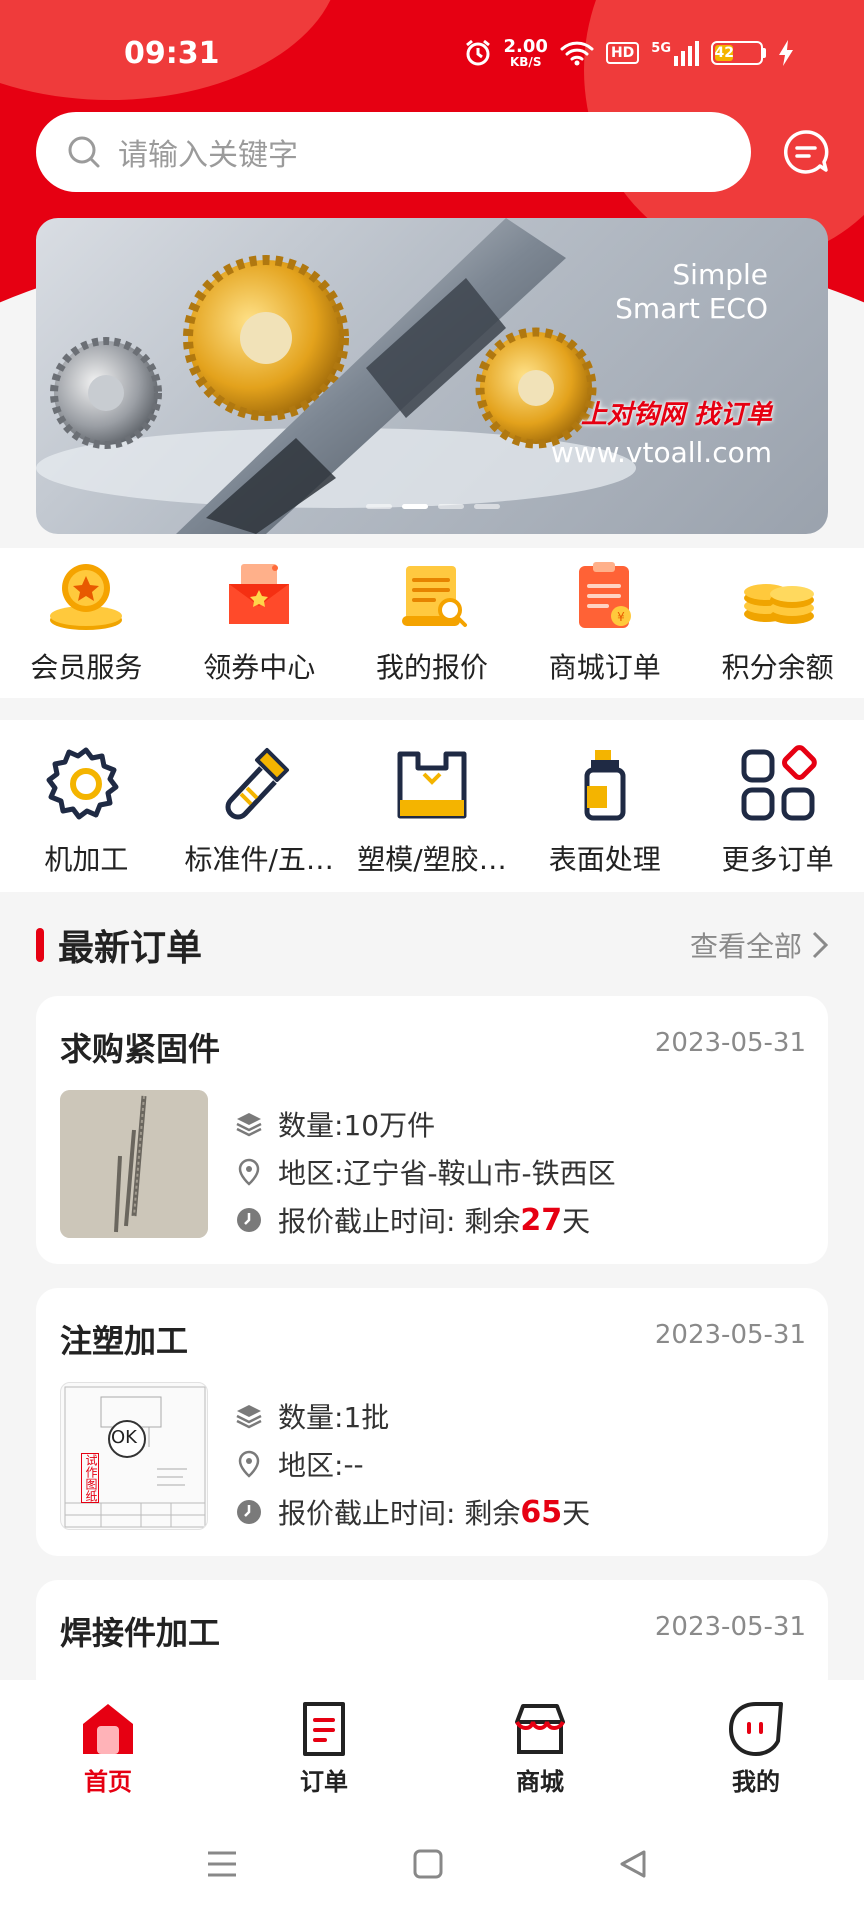 The height and width of the screenshot is (1920, 864). What do you see at coordinates (393, 152) in the screenshot?
I see `search-input: 请输入关键字` at bounding box center [393, 152].